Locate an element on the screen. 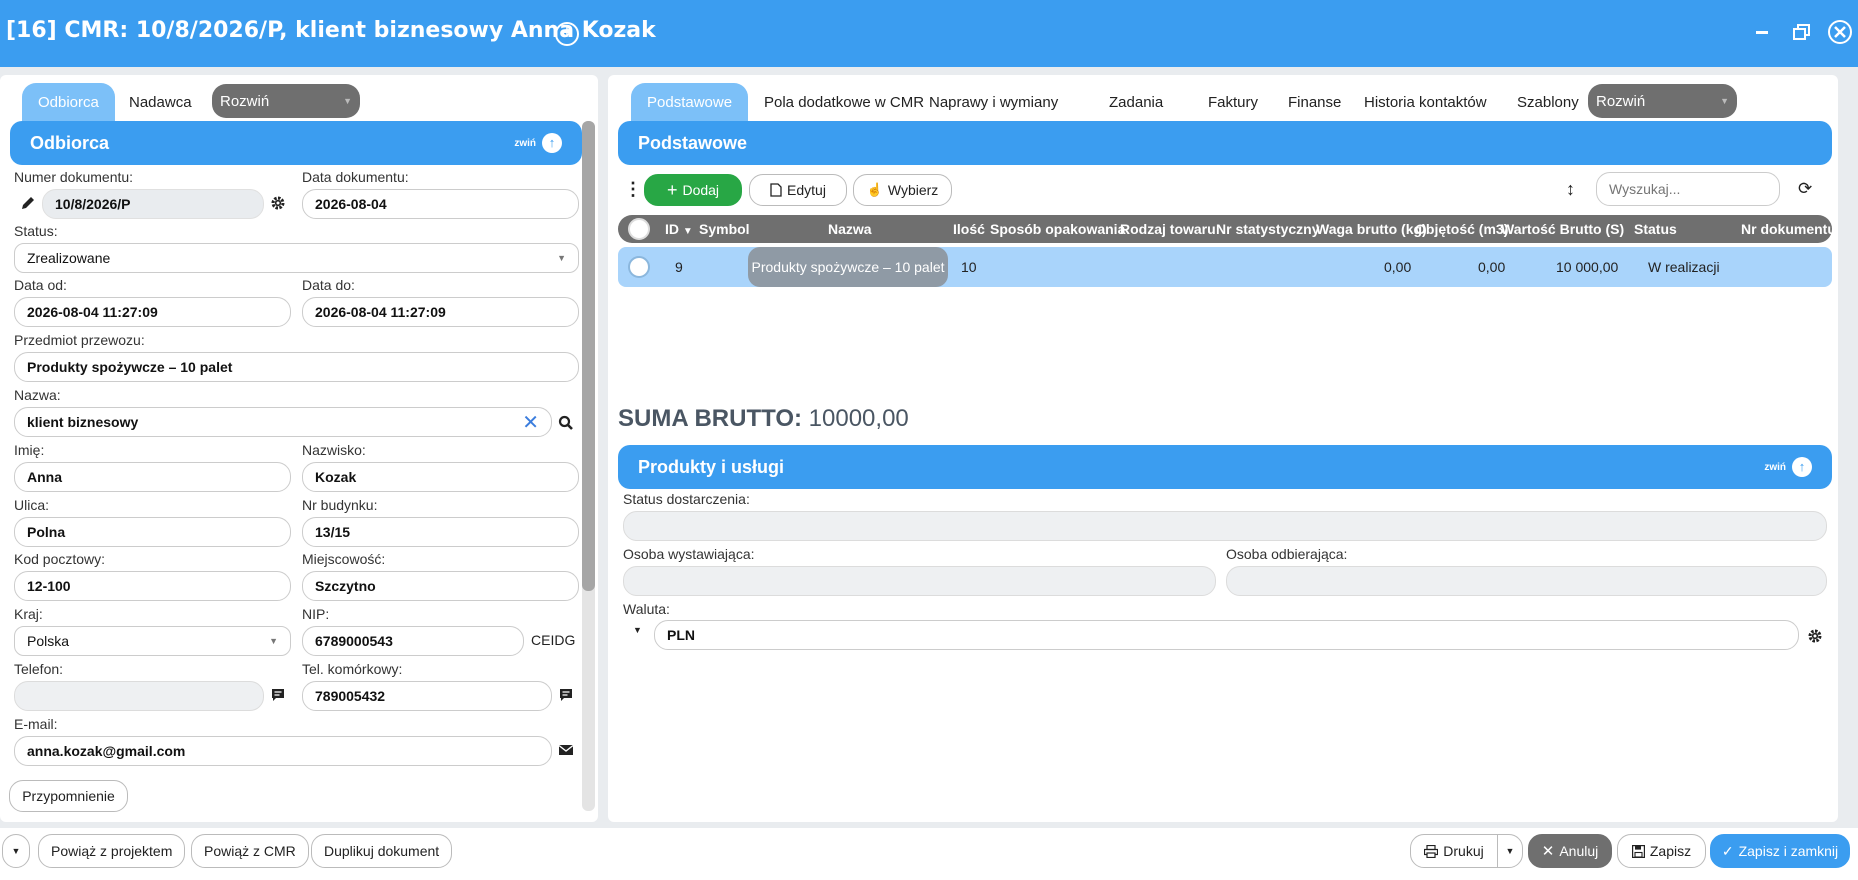  przedmiot-field: Produkty spożywcze – 10 palet is located at coordinates (296, 367).